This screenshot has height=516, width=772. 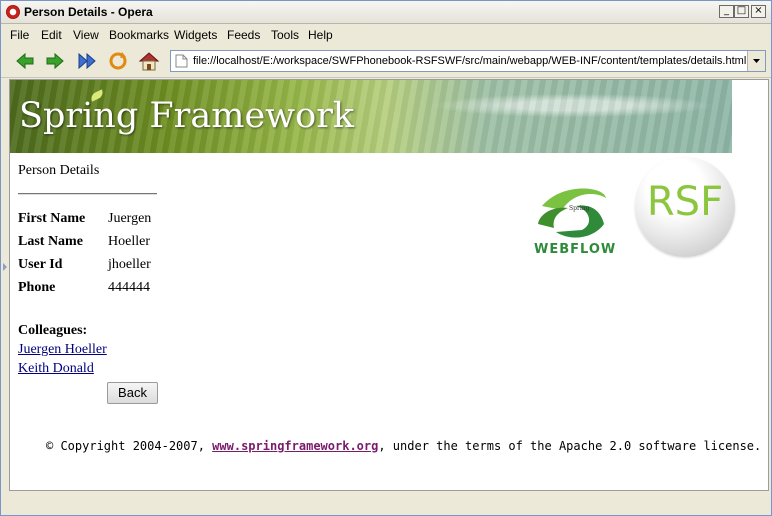 What do you see at coordinates (50, 241) in the screenshot?
I see `last-name-label: Last Name` at bounding box center [50, 241].